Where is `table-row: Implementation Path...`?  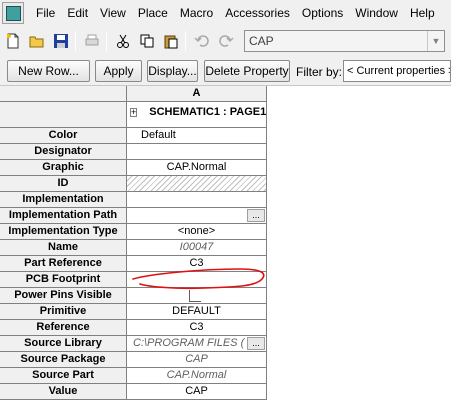 table-row: Implementation Path... is located at coordinates (133, 216).